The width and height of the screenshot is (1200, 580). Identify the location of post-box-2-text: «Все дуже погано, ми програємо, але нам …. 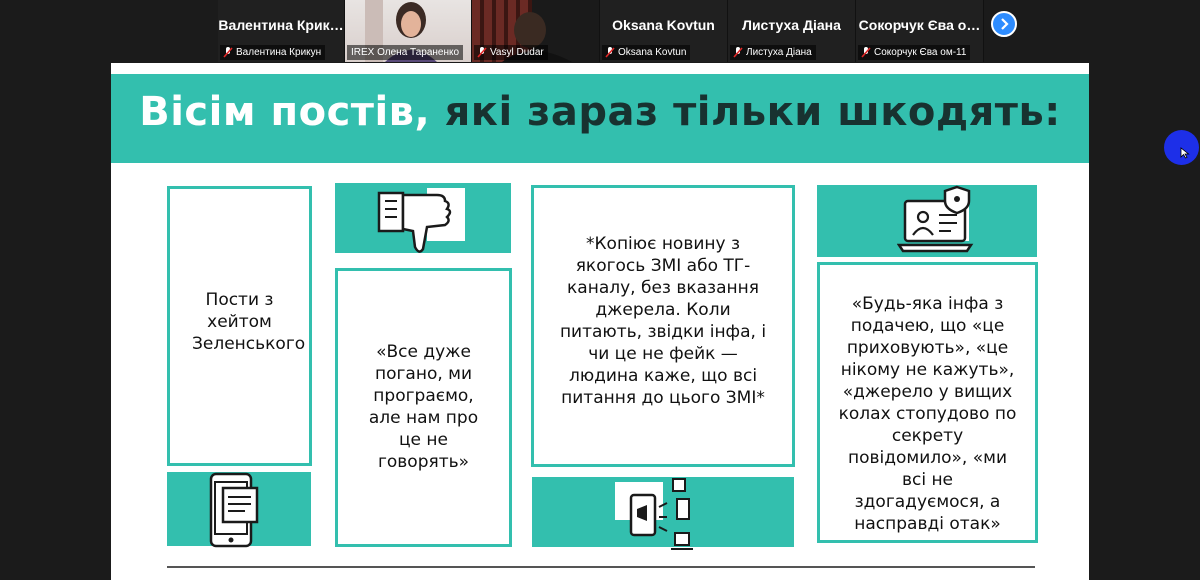
(423, 407).